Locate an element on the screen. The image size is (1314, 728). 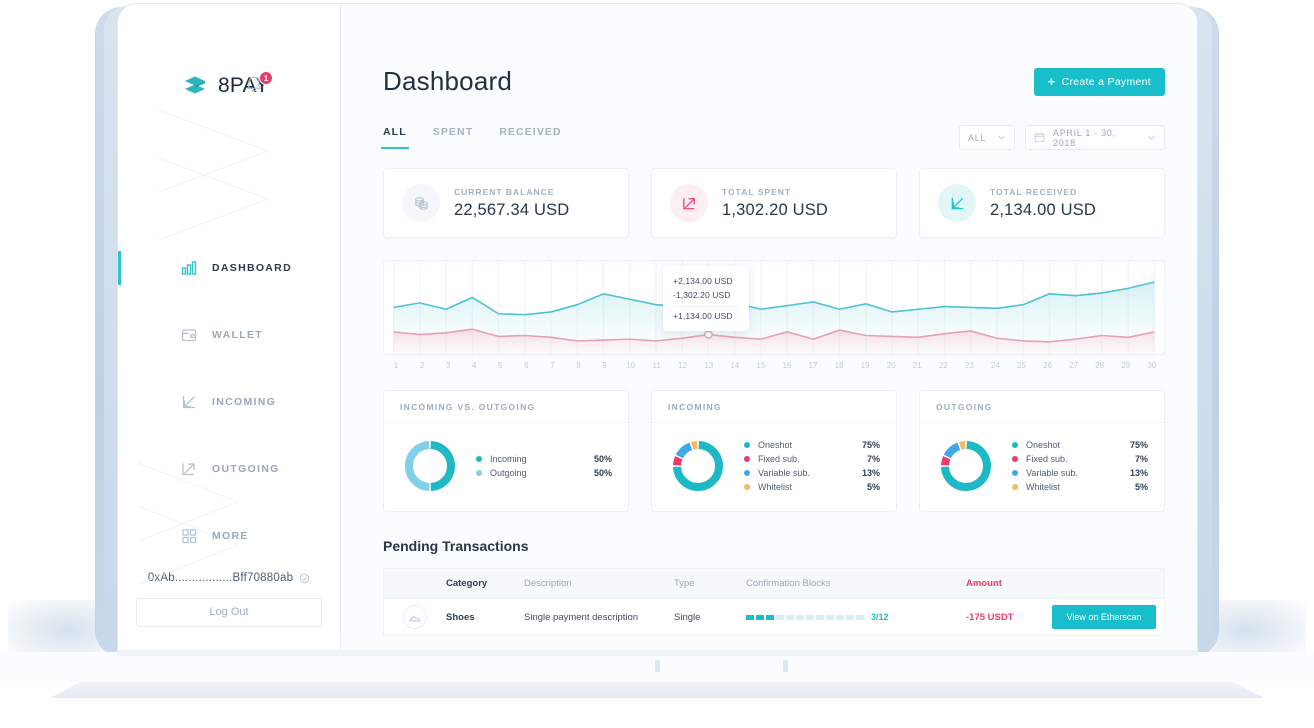
x-axis-tick: 6 is located at coordinates (526, 365).